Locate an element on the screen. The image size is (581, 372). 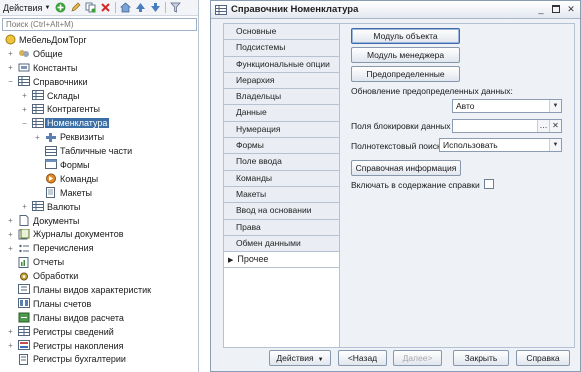
tree-item: + Общие is located at coordinates (99, 54).